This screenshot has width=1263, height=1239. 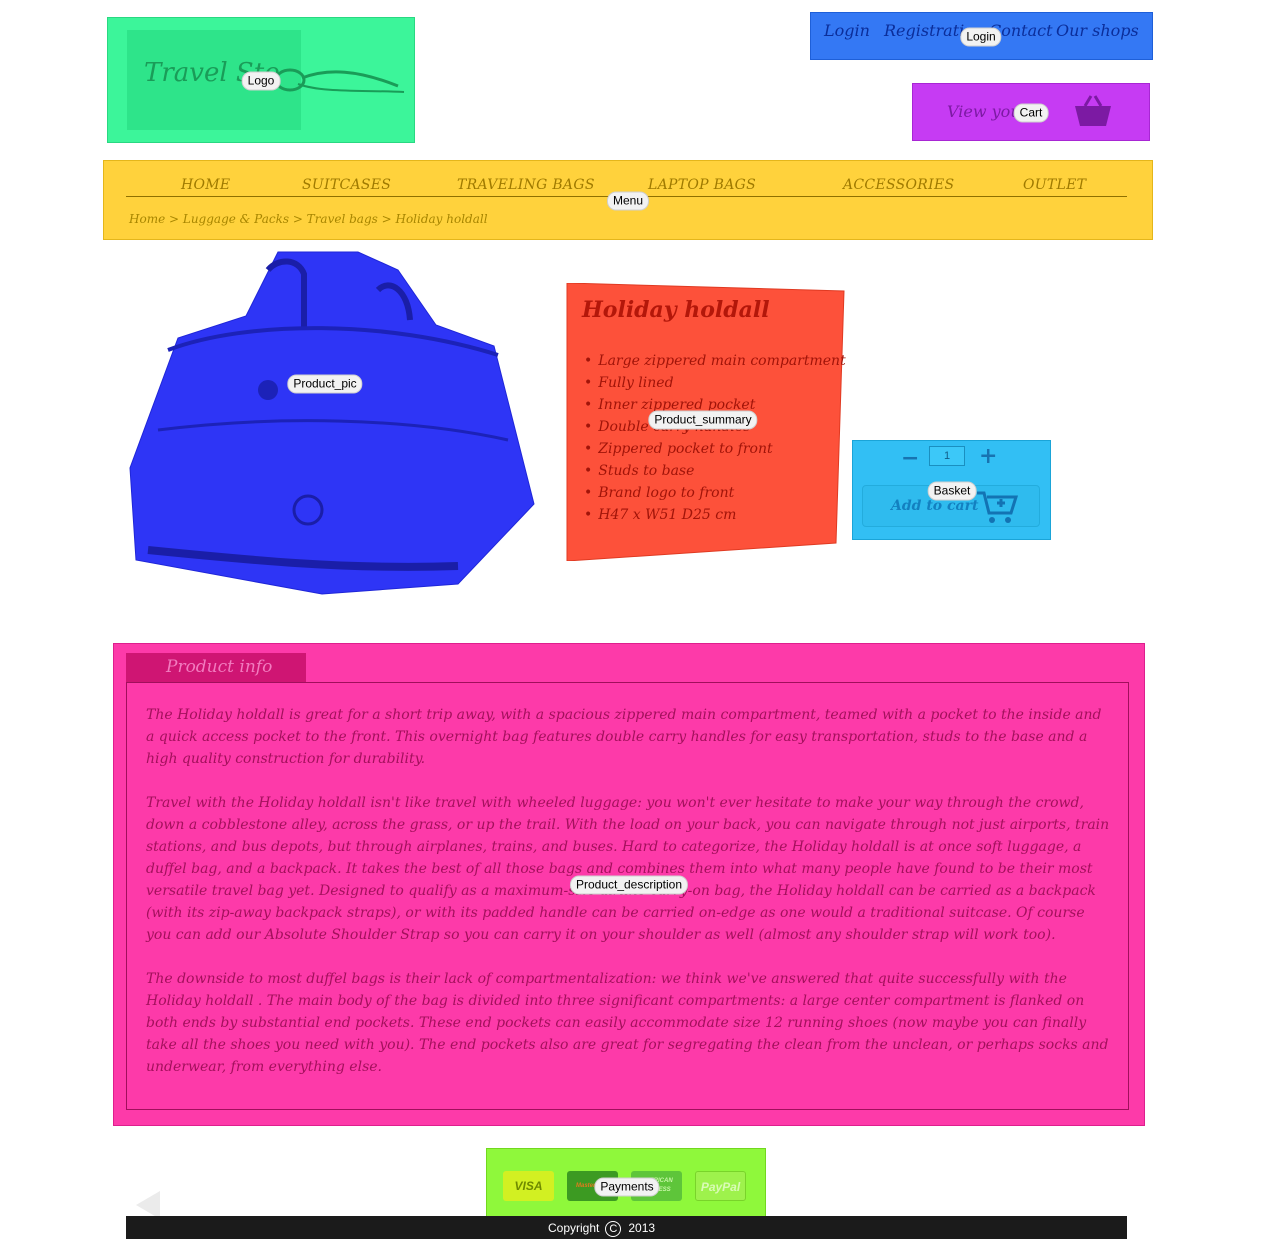 I want to click on copyright-year: 2013, so click(x=642, y=1228).